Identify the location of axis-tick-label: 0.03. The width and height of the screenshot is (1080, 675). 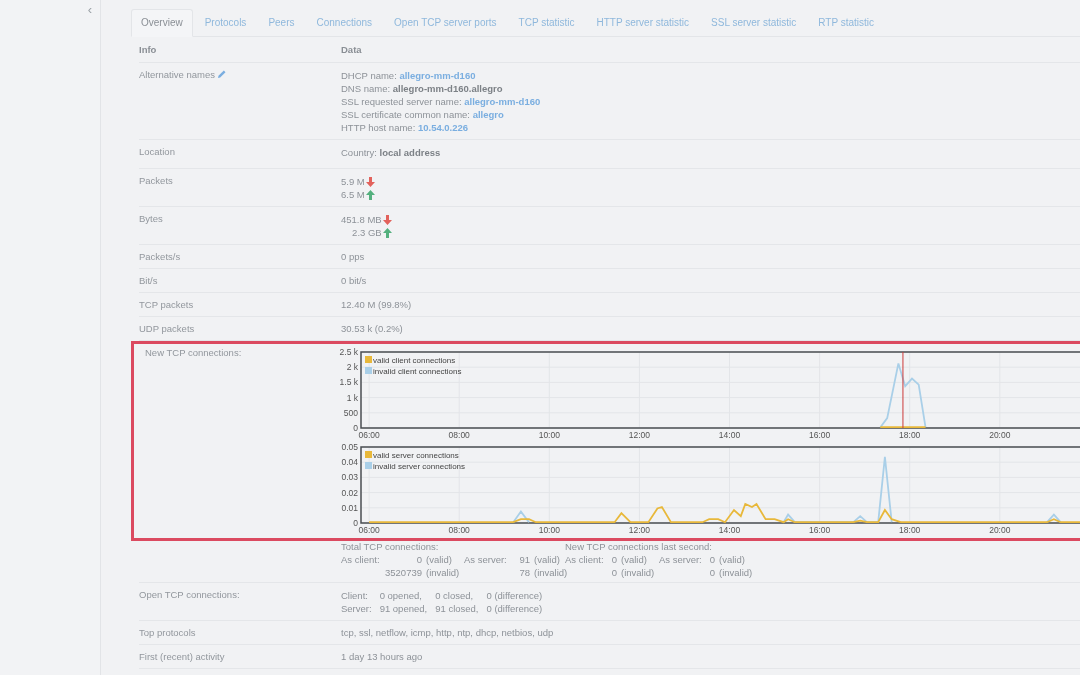
(349, 477).